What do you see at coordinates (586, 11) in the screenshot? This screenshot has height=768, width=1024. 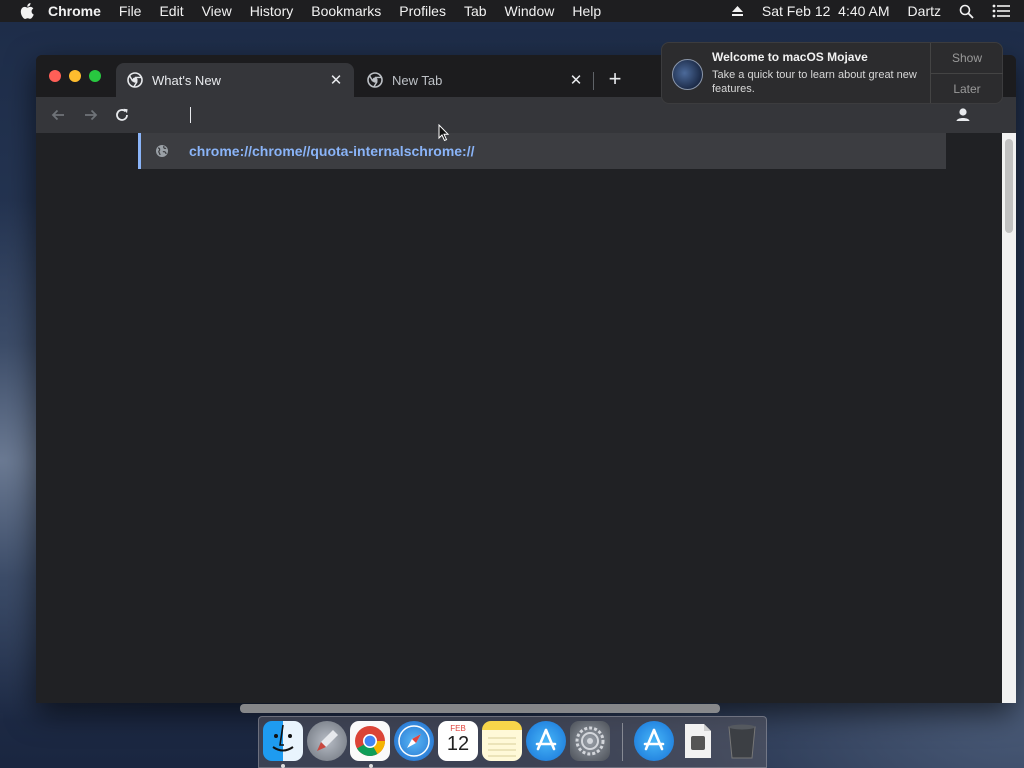 I see `menu-help: Help` at bounding box center [586, 11].